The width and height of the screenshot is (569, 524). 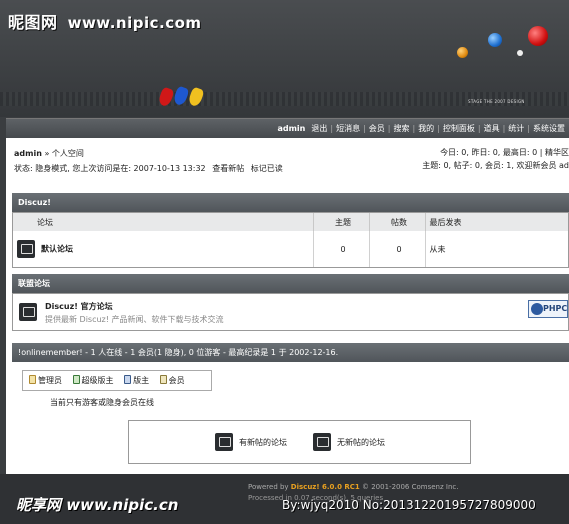 What do you see at coordinates (377, 128) in the screenshot?
I see `nav-item-members: 会员` at bounding box center [377, 128].